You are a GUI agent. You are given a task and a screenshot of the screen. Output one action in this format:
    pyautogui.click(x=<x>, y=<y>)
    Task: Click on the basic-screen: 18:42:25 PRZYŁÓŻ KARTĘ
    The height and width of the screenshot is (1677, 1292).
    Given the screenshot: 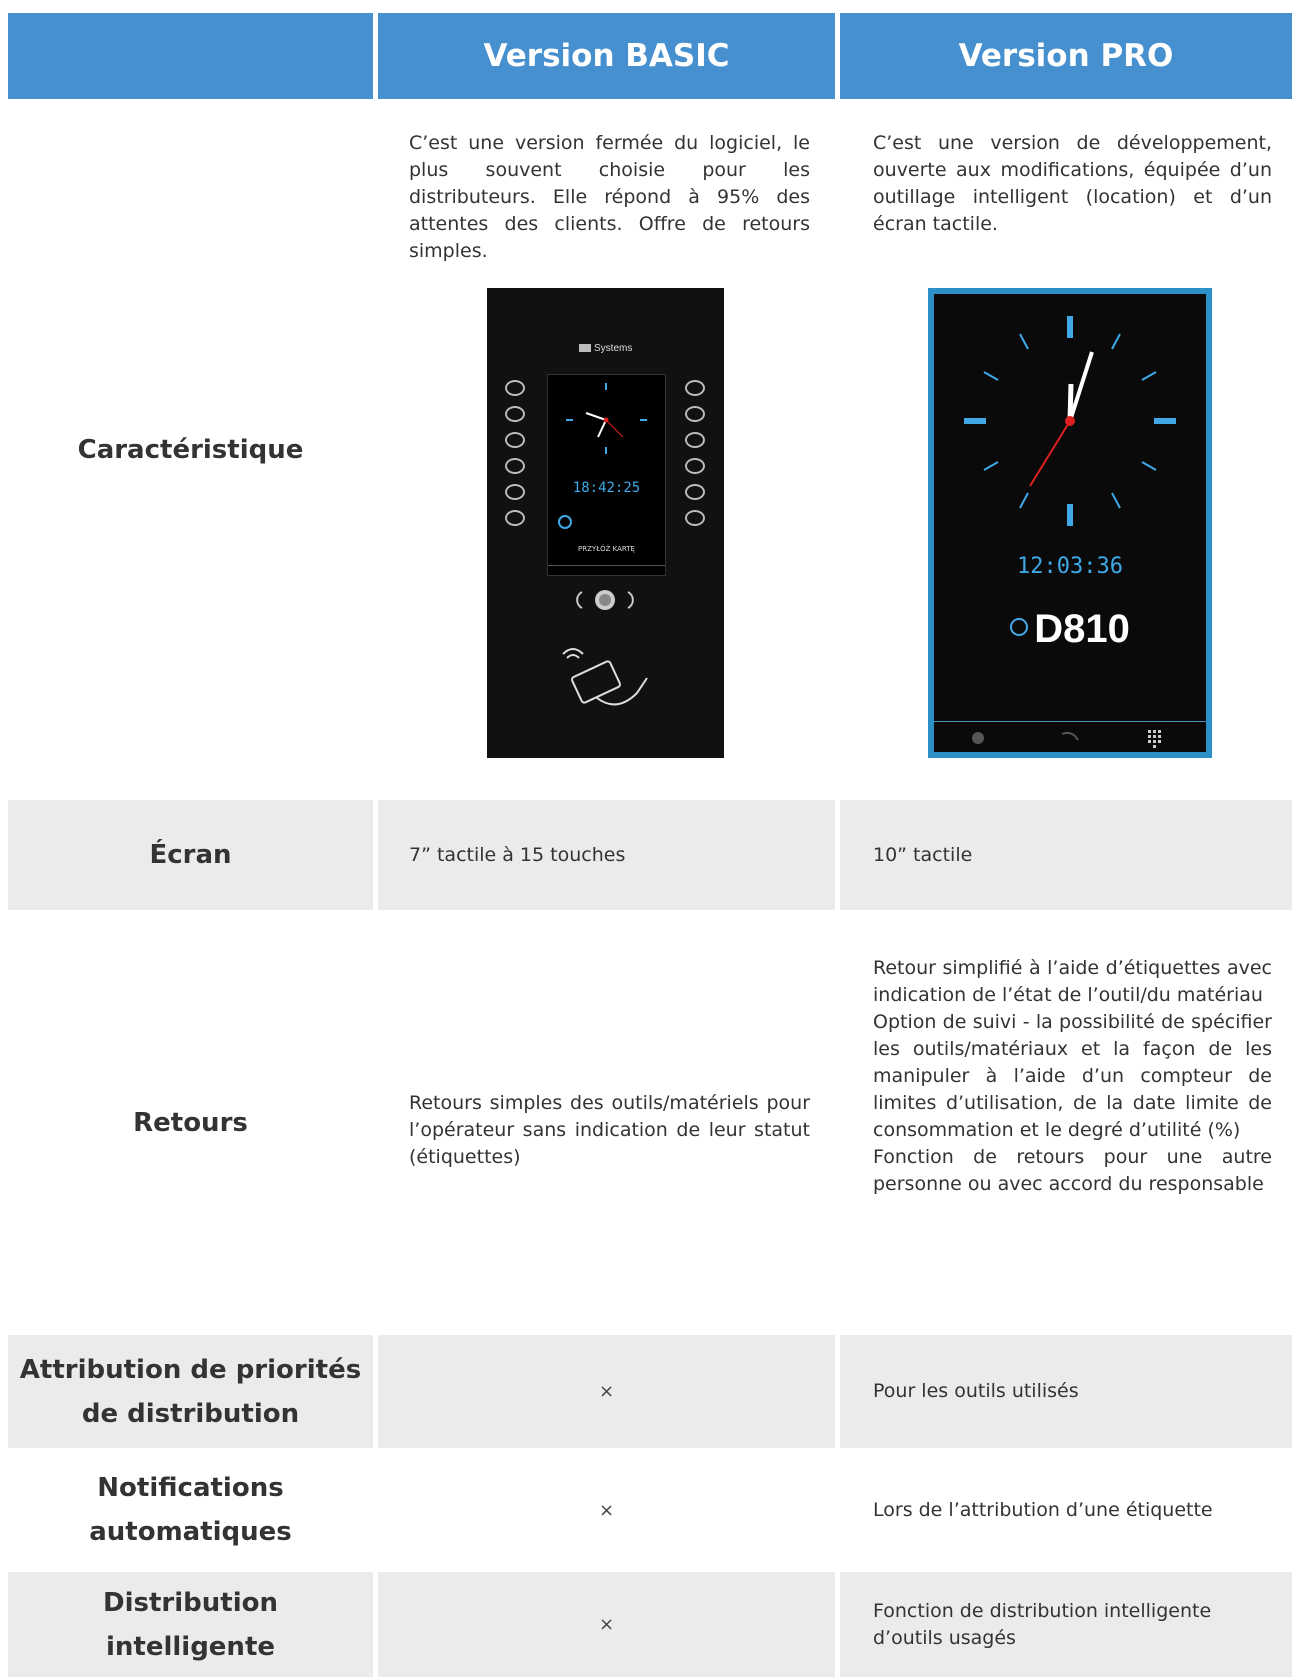 What is the action you would take?
    pyautogui.click(x=606, y=475)
    